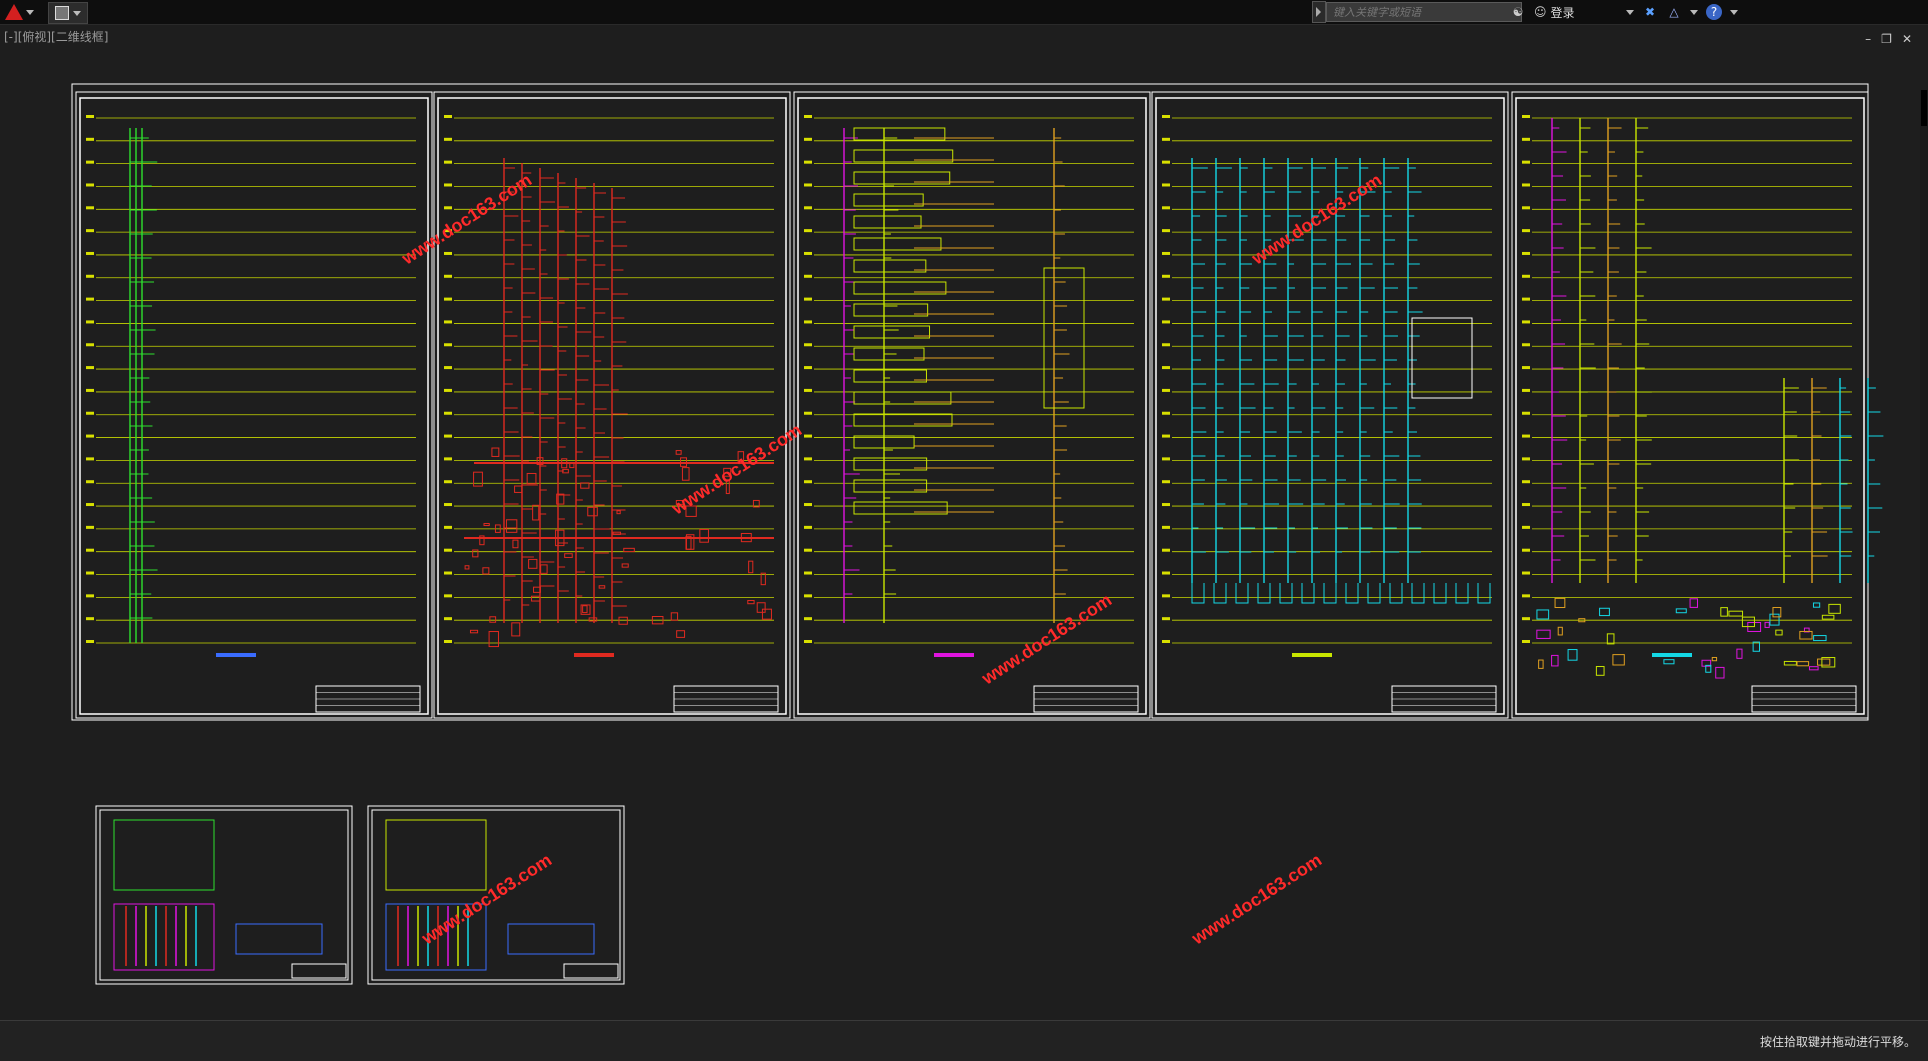  Describe the element at coordinates (14, 12) in the screenshot. I see `autocad-logo-icon` at that location.